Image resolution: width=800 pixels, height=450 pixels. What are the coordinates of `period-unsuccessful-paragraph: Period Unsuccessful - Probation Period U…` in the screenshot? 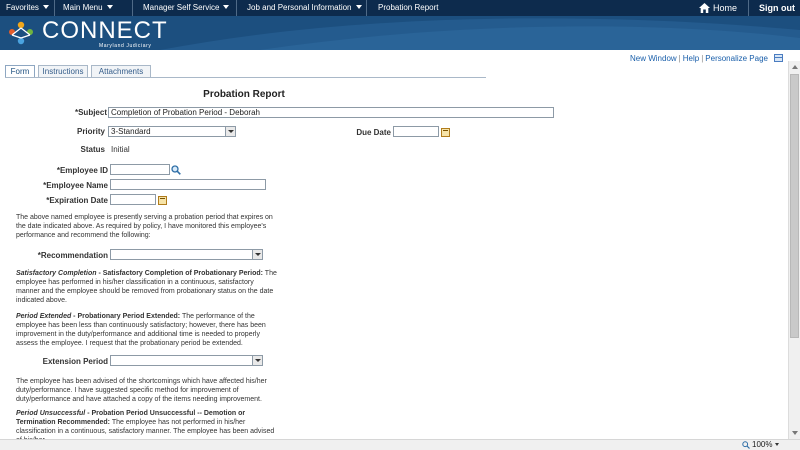 It's located at (147, 424).